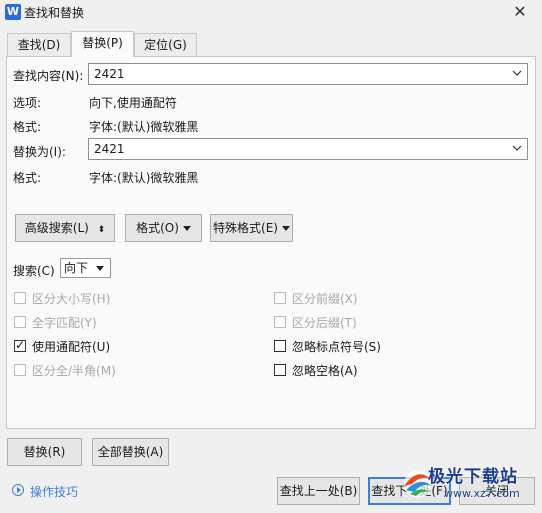 The height and width of the screenshot is (513, 542). What do you see at coordinates (71, 347) in the screenshot?
I see `wildcards-label: 使用通配符(U)` at bounding box center [71, 347].